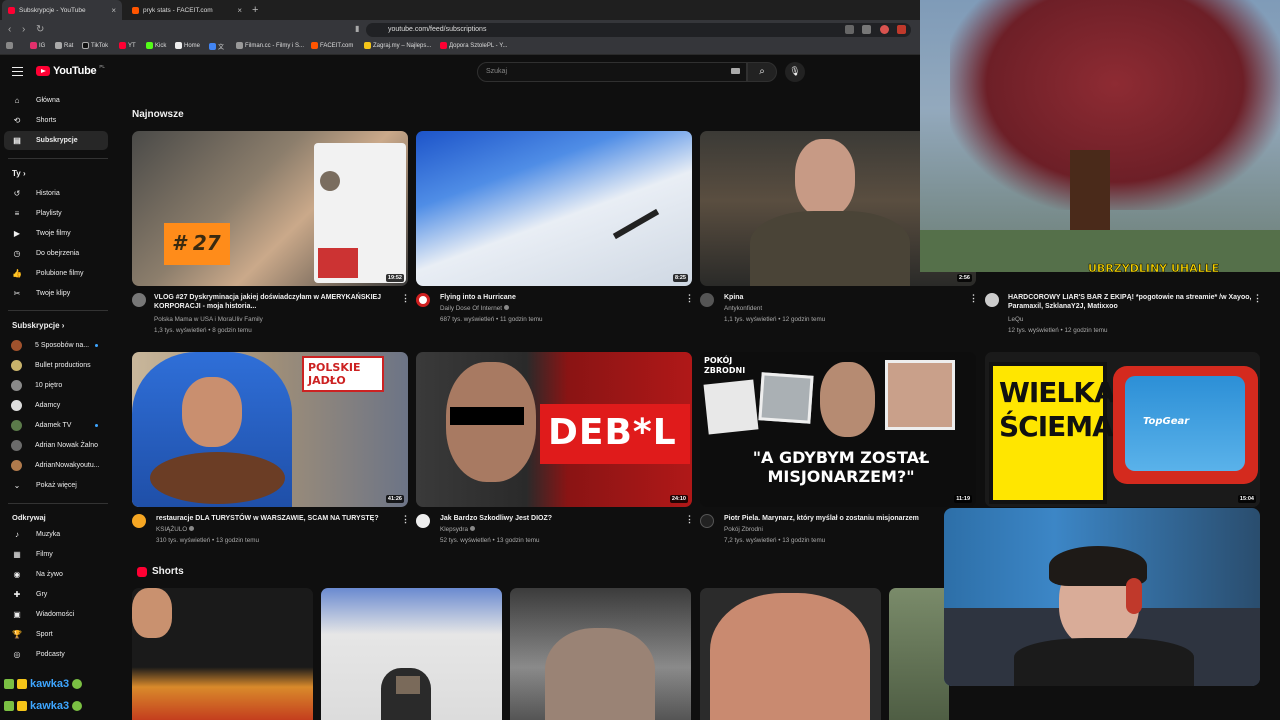 This screenshot has height=720, width=1280. What do you see at coordinates (56, 405) in the screenshot?
I see `sidebar-sub-item: Adamcy` at bounding box center [56, 405].